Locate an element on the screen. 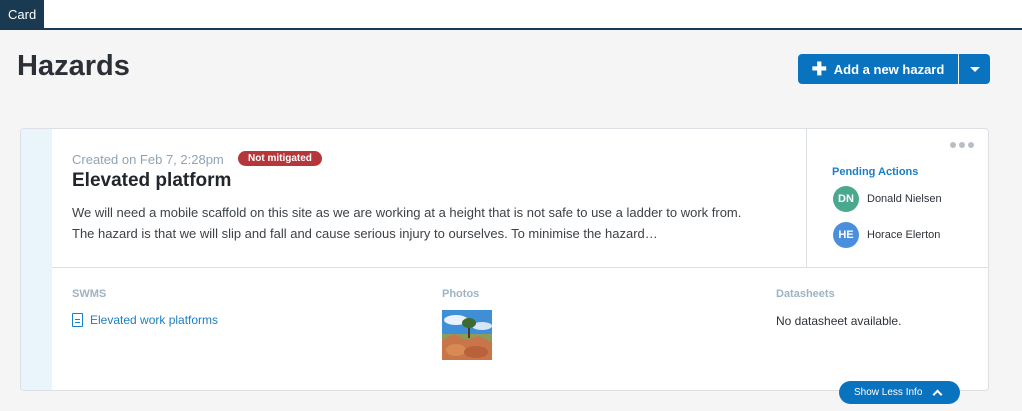  status-badge: Not mitigated is located at coordinates (280, 158).